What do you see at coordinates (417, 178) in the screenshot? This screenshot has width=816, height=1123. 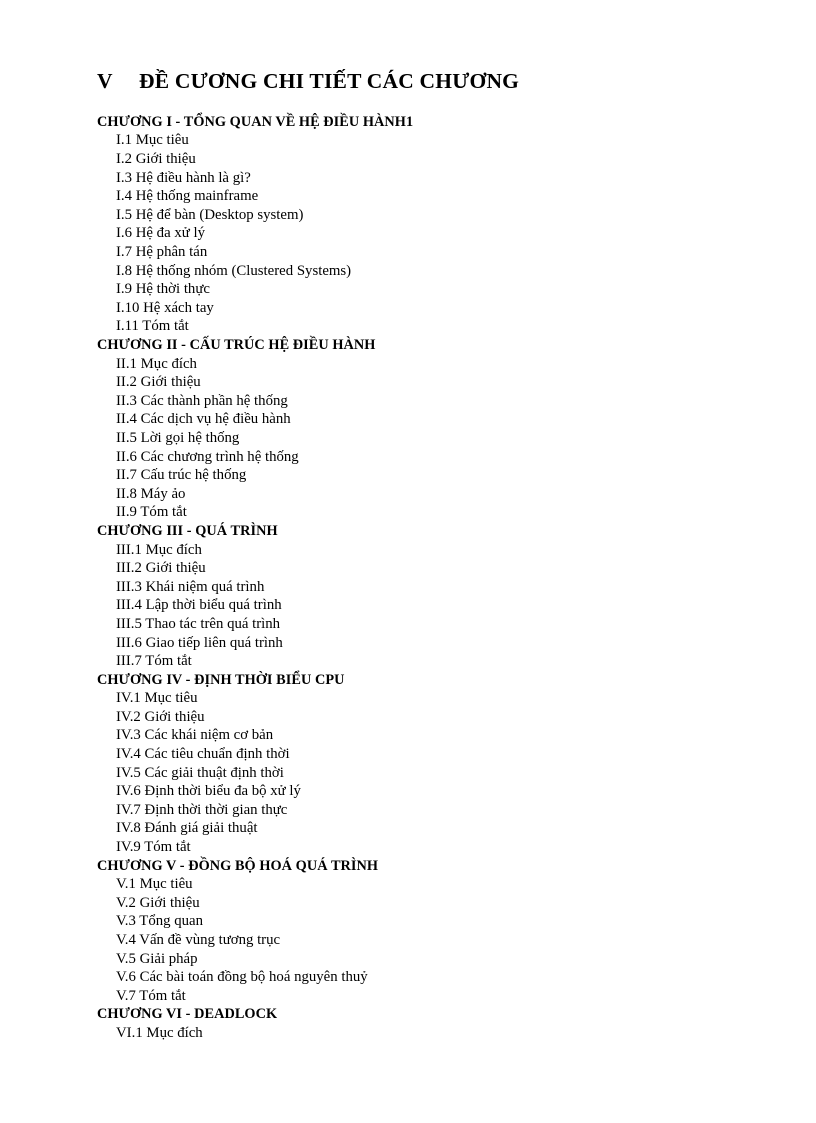 I see `section-item: I.3 Hệ điều hành là gì?` at bounding box center [417, 178].